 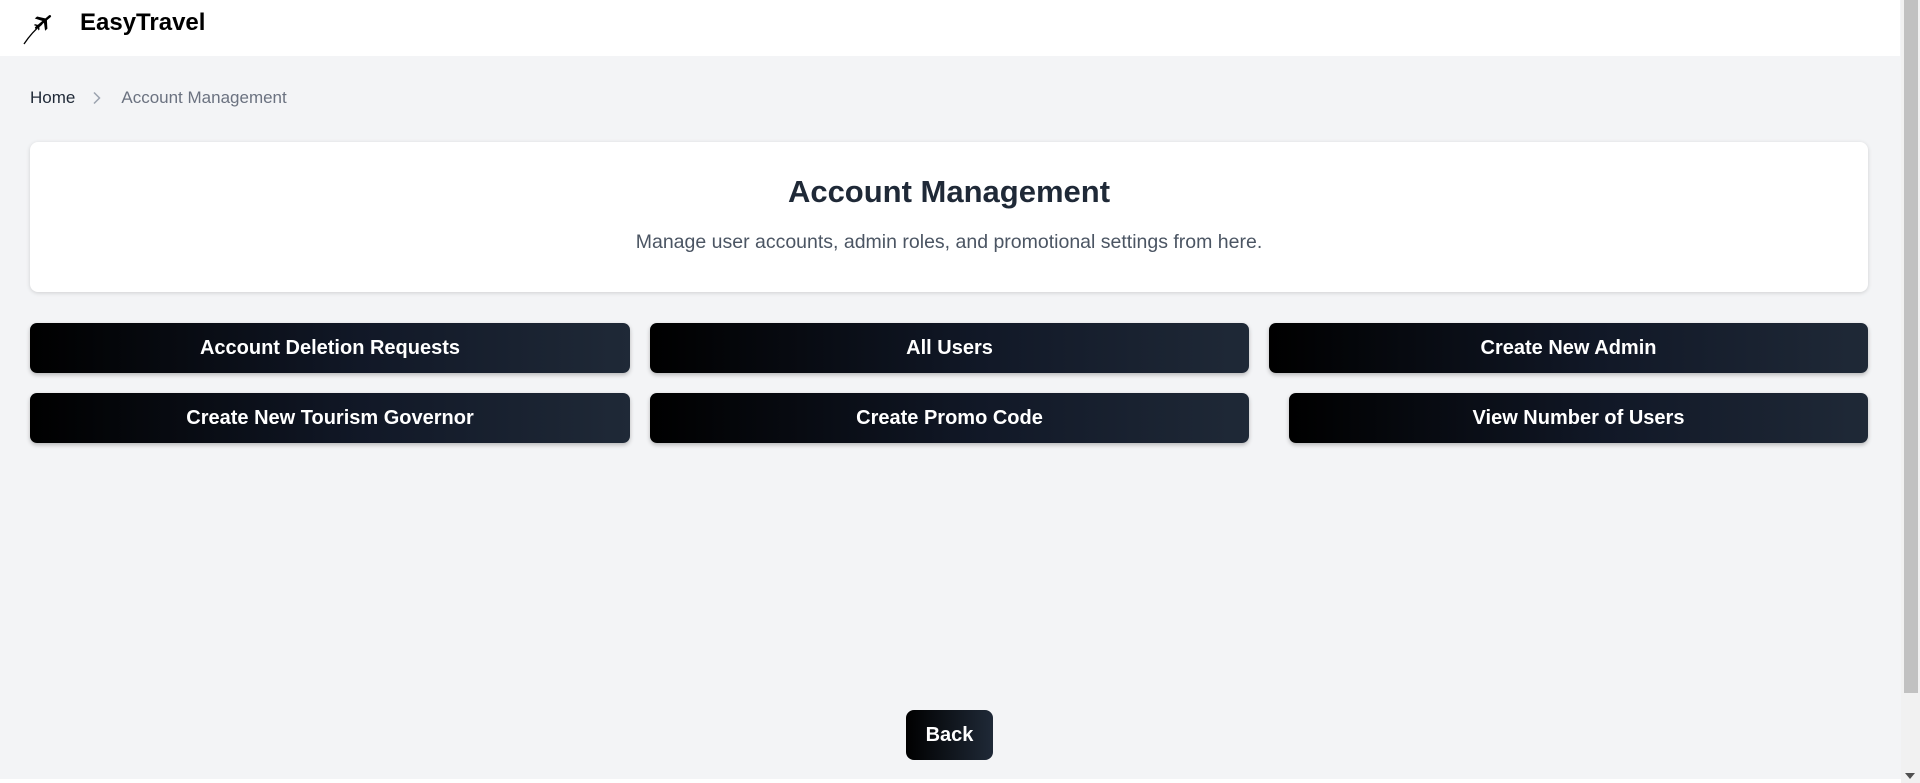 What do you see at coordinates (949, 348) in the screenshot?
I see `all-users-button: All Users` at bounding box center [949, 348].